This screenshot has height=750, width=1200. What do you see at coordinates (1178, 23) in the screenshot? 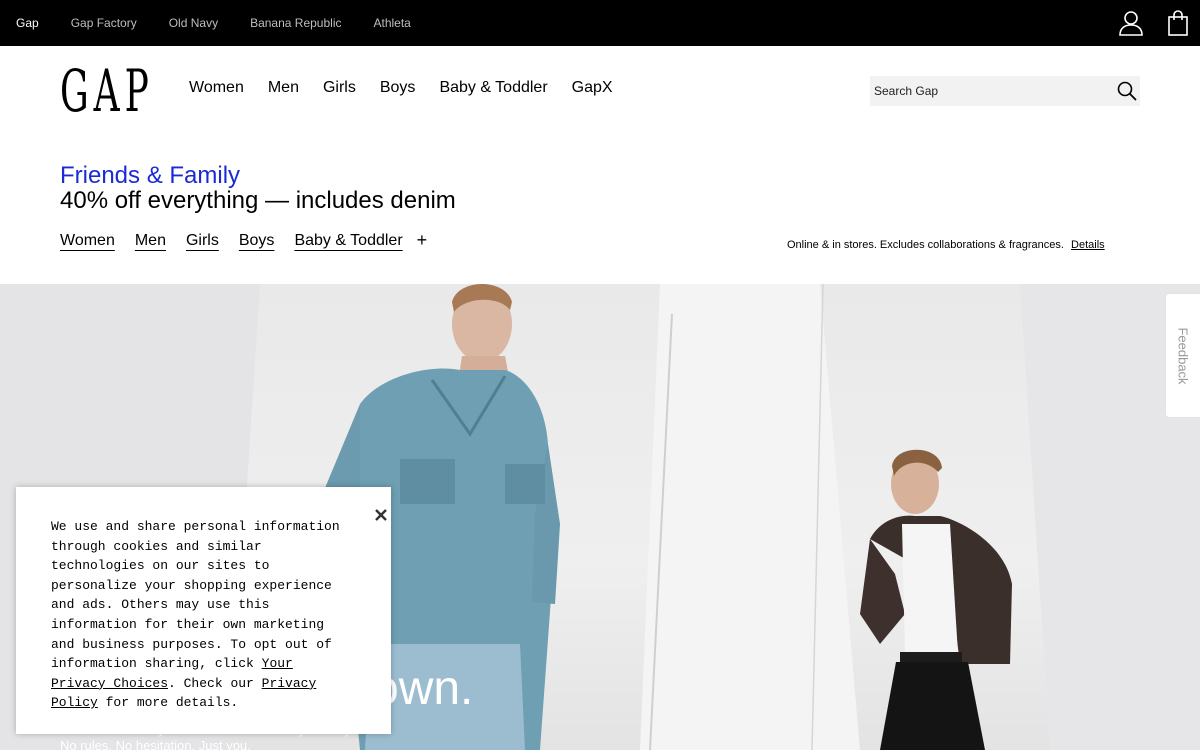
I see `shopping-bag-icon` at bounding box center [1178, 23].